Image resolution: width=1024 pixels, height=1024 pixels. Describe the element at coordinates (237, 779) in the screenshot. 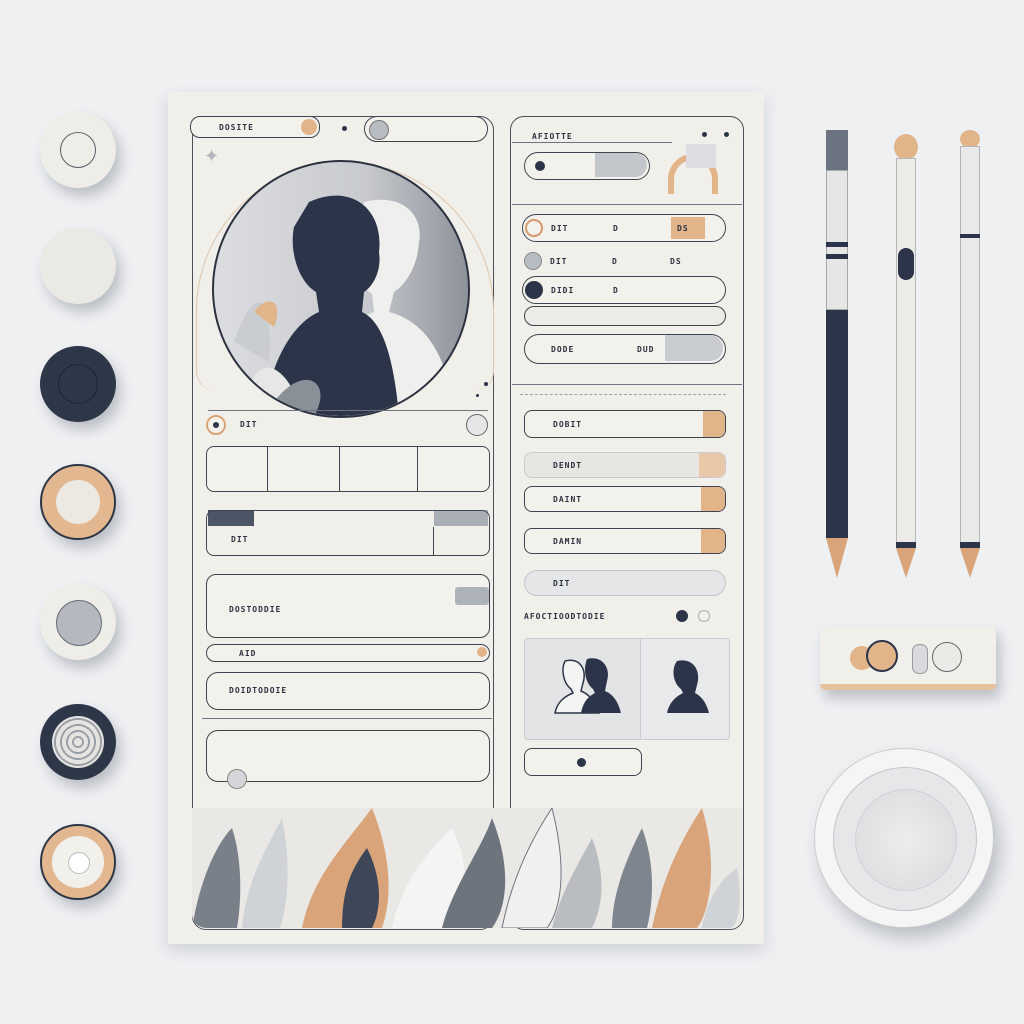

I see `field-6-knob` at that location.